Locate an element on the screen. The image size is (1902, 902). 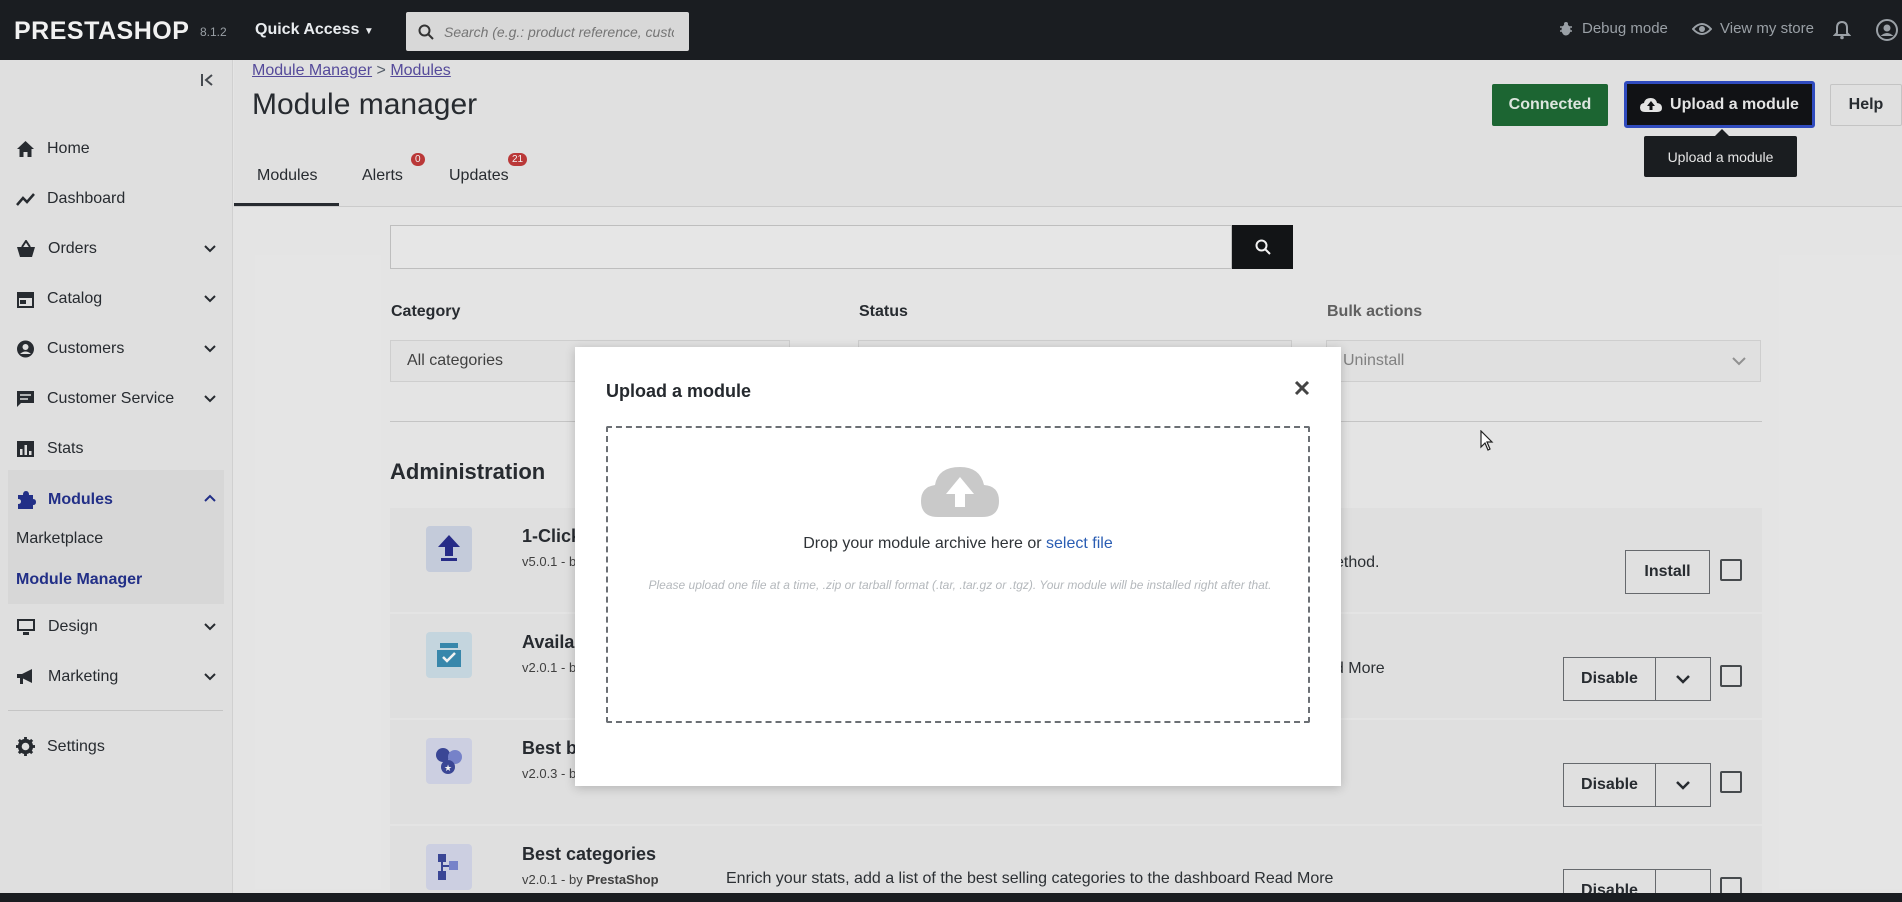
view-store-link: View my store is located at coordinates (1753, 28).